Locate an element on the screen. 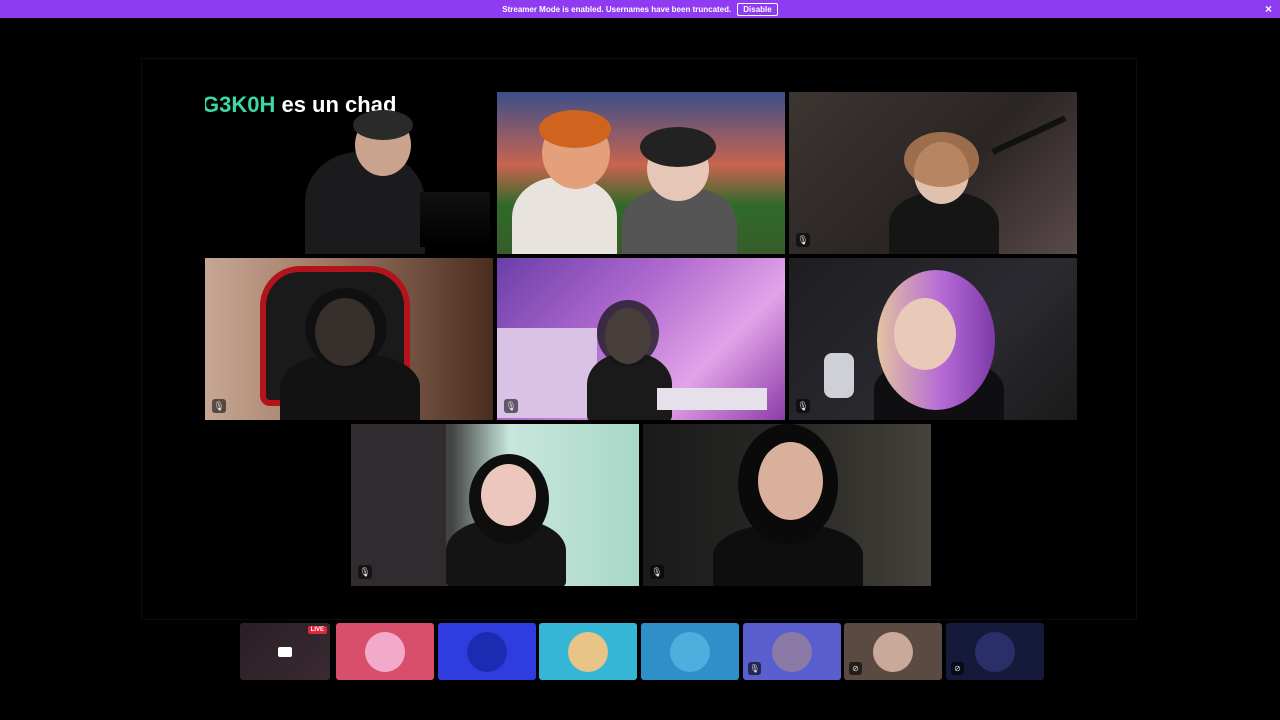  stream-tile is located at coordinates (641, 173).